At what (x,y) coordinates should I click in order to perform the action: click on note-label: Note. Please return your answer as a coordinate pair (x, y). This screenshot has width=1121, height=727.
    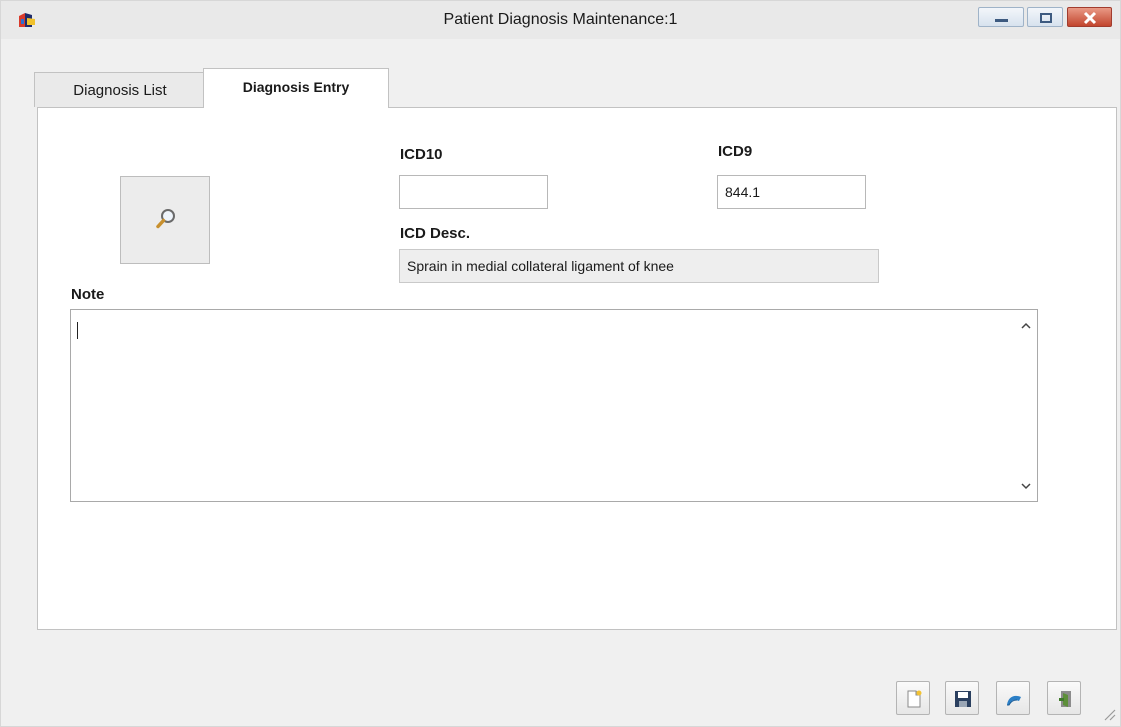
    Looking at the image, I should click on (88, 294).